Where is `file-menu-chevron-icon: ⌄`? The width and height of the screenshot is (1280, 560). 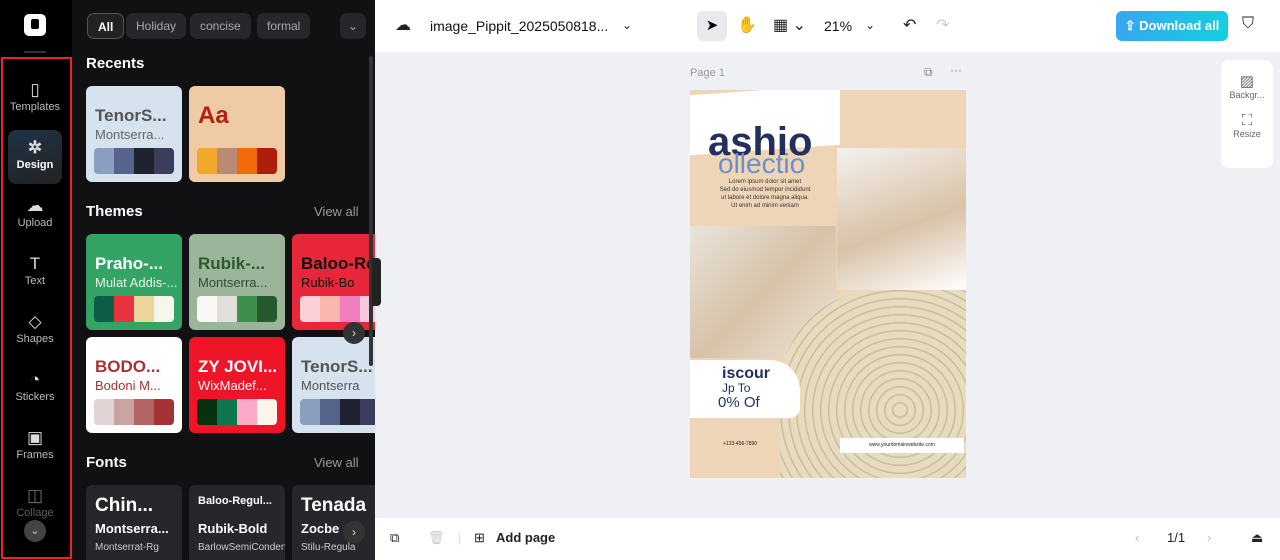
file-menu-chevron-icon: ⌄ is located at coordinates (627, 25).